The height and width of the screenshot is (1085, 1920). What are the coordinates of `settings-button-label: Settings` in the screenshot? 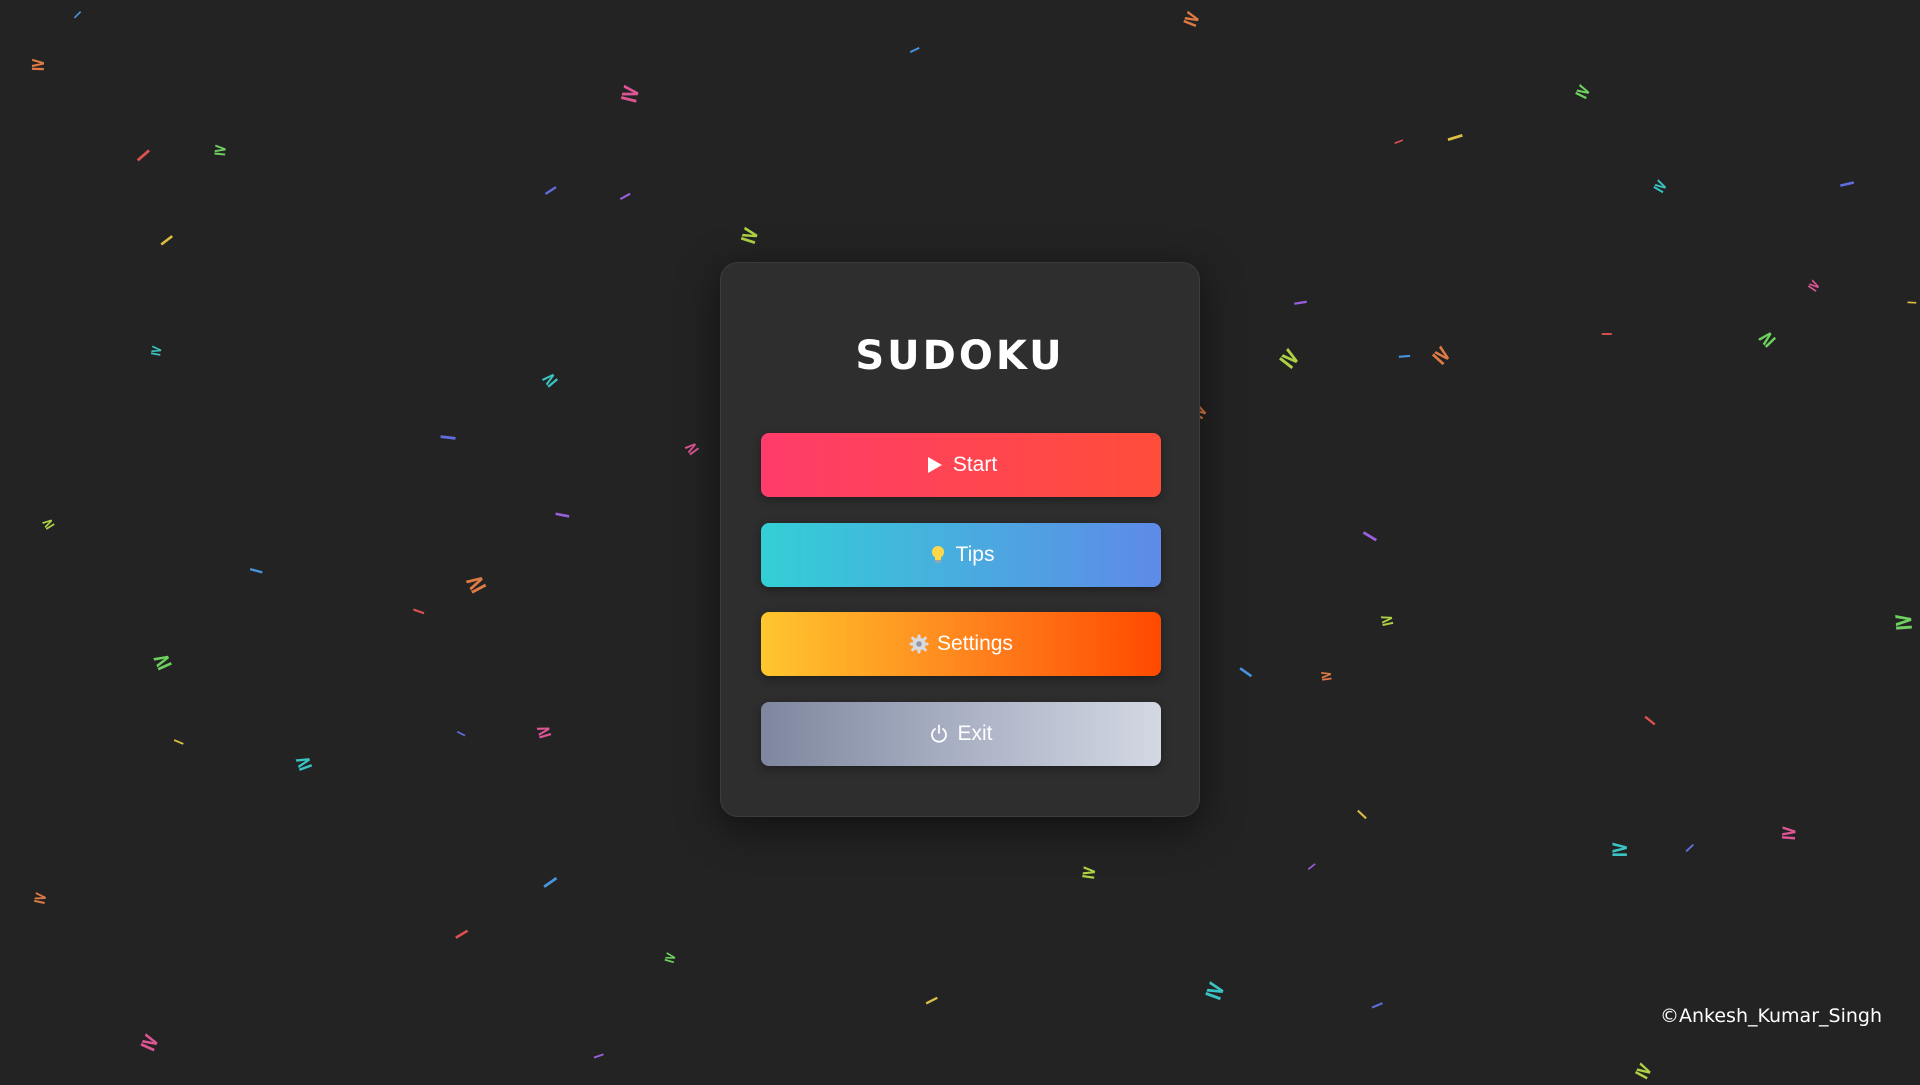 It's located at (975, 643).